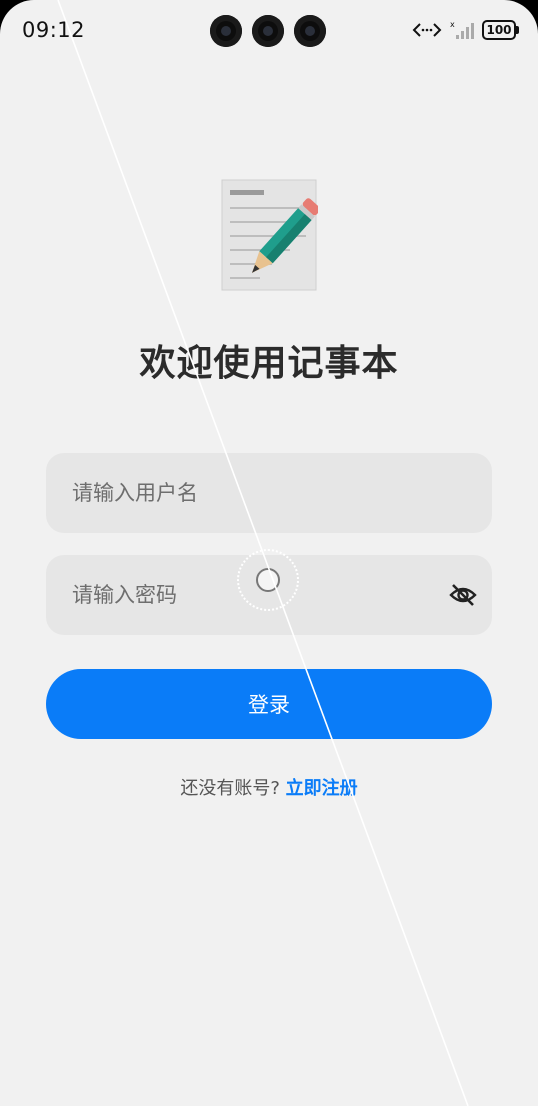 The image size is (538, 1106). What do you see at coordinates (500, 30) in the screenshot?
I see `battery-icon: 100` at bounding box center [500, 30].